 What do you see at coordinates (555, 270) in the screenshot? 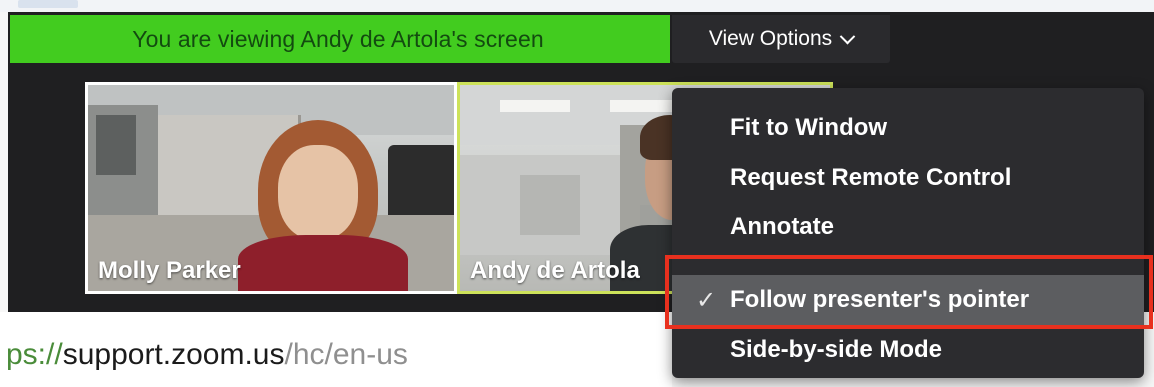
I see `participant-name-andy-de-artola: Andy de Artola` at bounding box center [555, 270].